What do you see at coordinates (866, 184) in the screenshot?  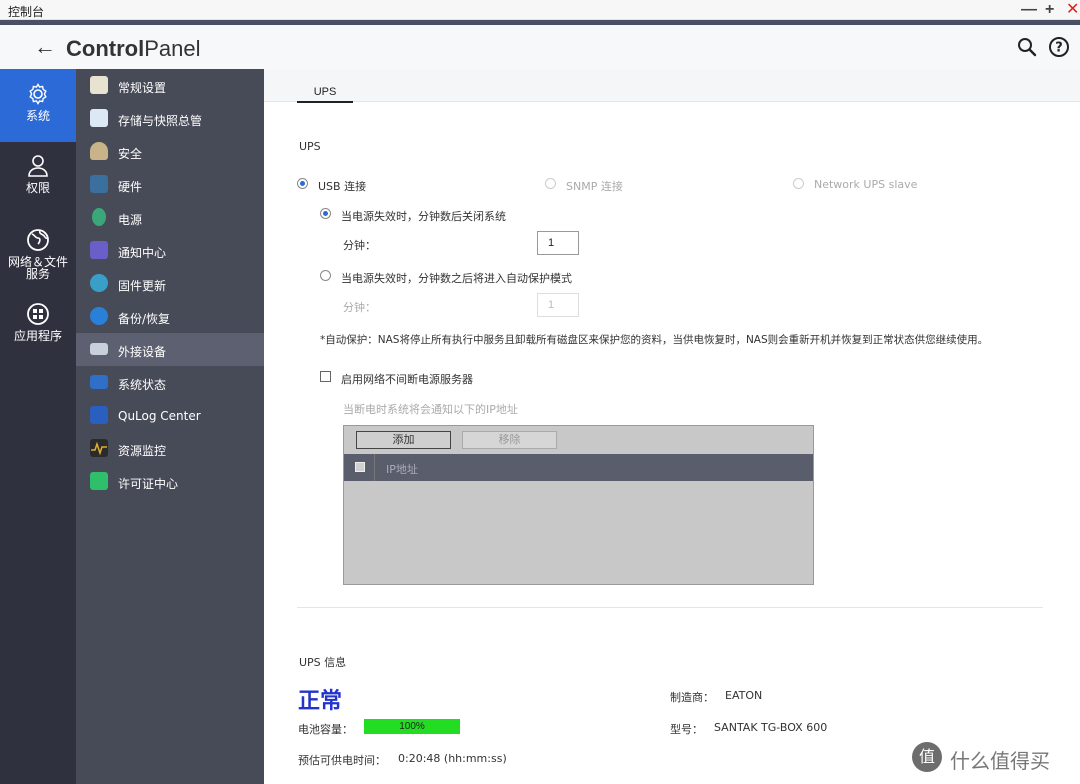 I see `radio-network-ups-slave-label: Network UPS slave` at bounding box center [866, 184].